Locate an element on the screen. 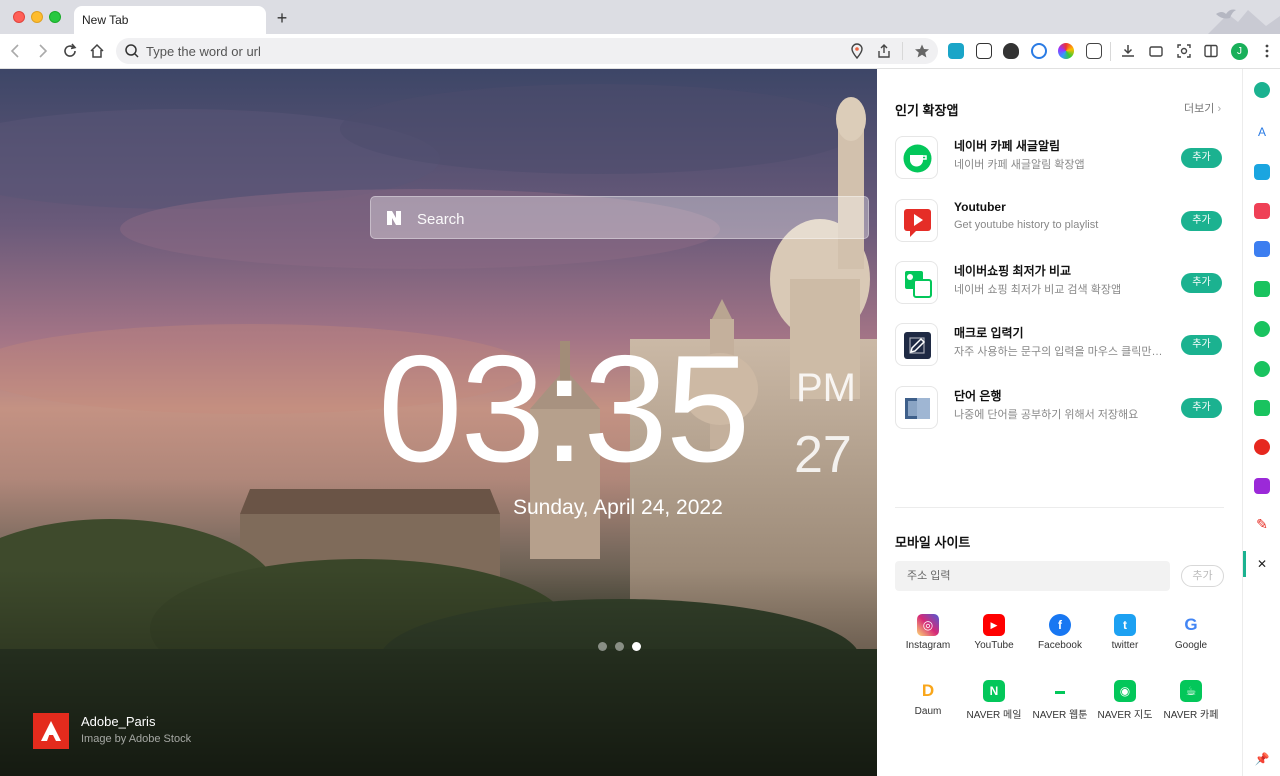 The height and width of the screenshot is (776, 1280). address-input is located at coordinates (1032, 576).